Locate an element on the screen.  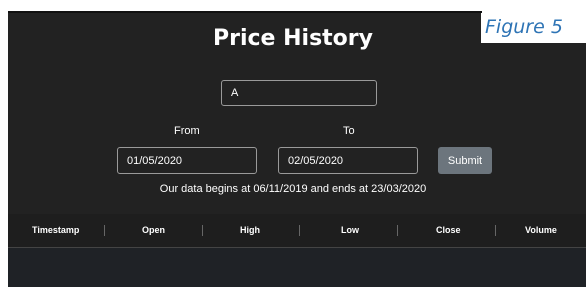
page-title: Price History is located at coordinates (292, 38).